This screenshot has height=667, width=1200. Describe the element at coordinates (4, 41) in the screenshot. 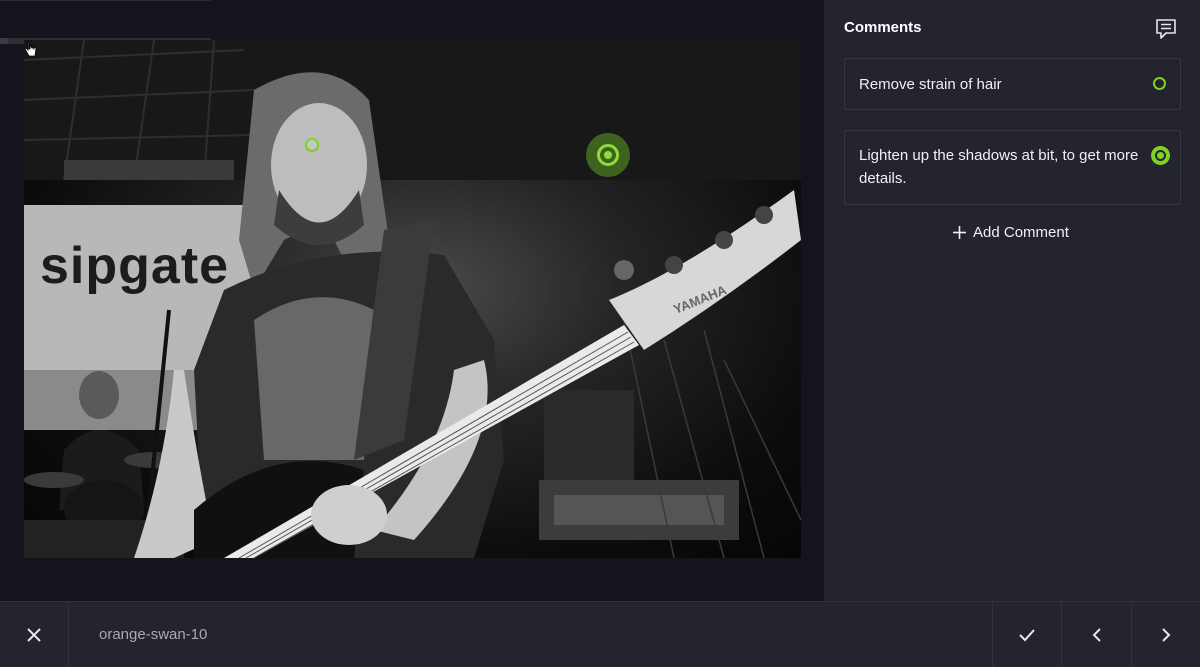

I see `progress-bar-fill` at that location.